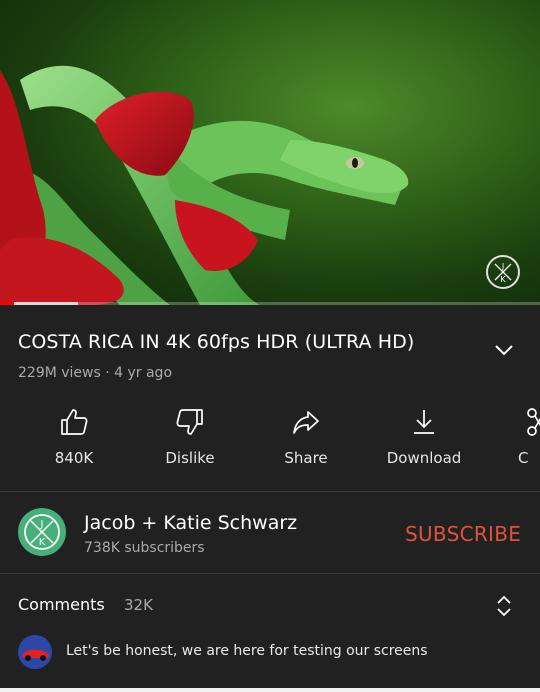 The image size is (540, 692). What do you see at coordinates (216, 342) in the screenshot?
I see `video-title: COSTA RICA IN 4K 60fps HDR (ULTRA HD)` at bounding box center [216, 342].